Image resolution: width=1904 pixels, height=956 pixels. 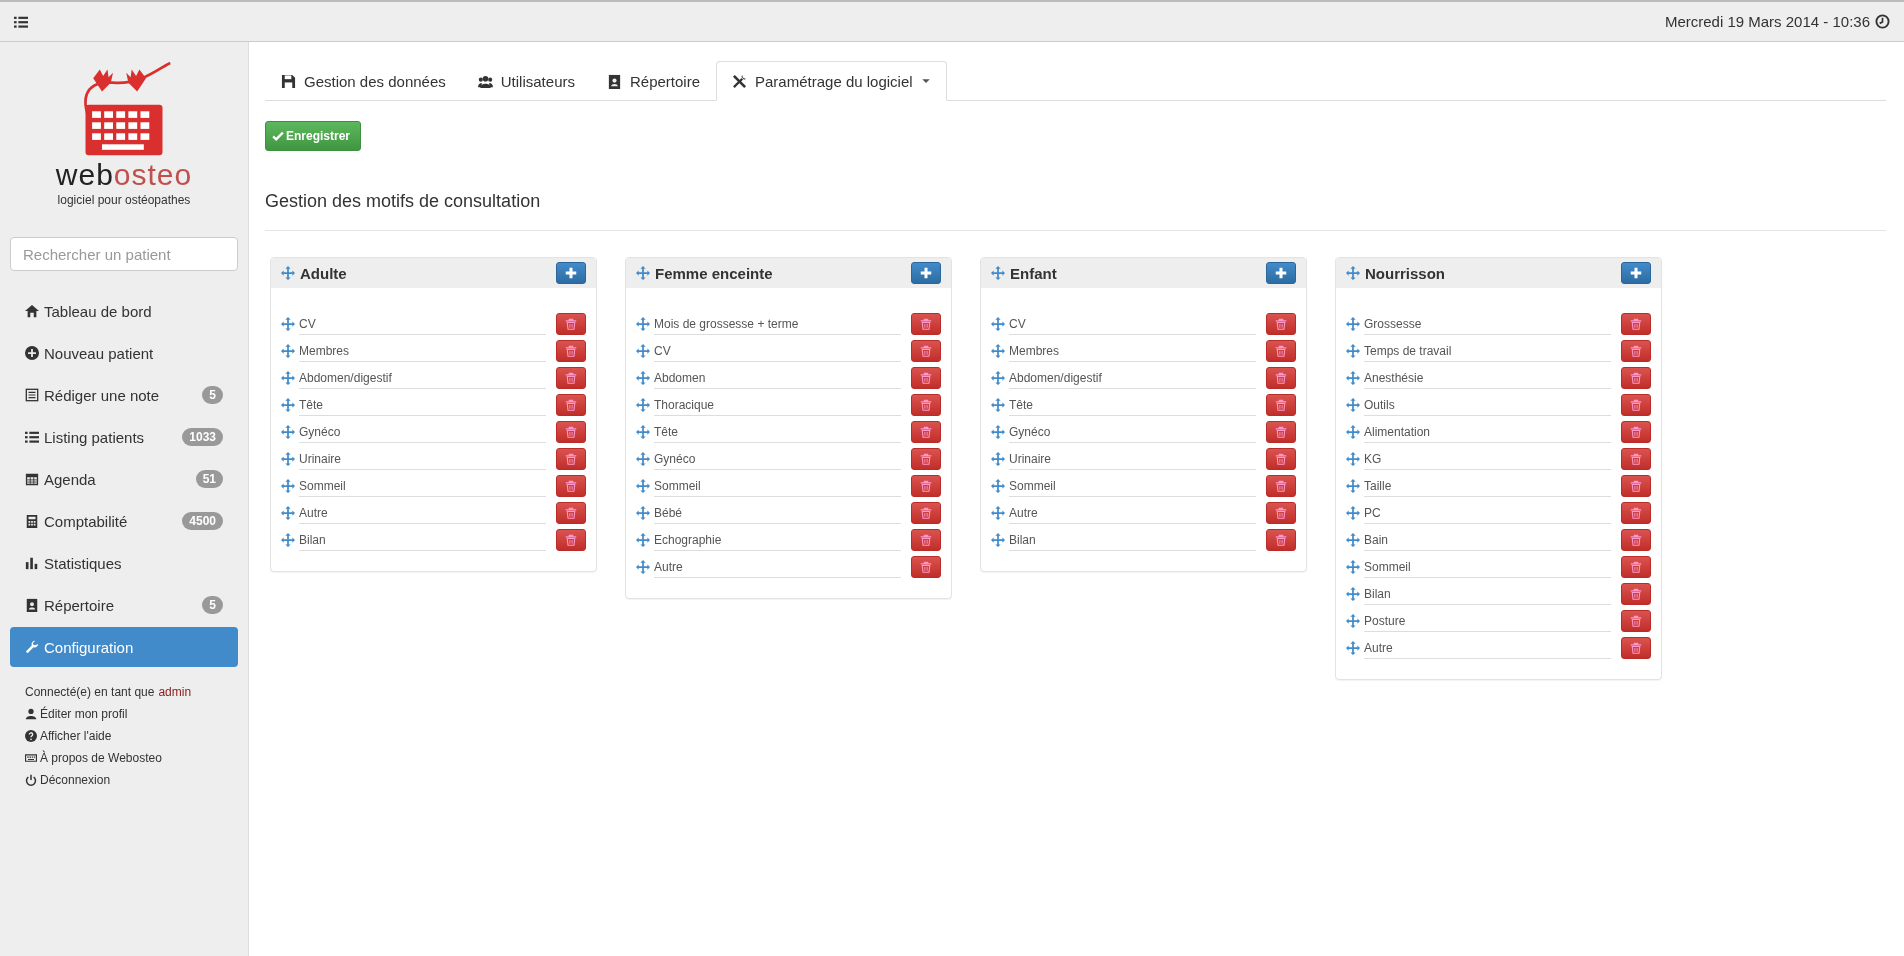 I want to click on reason-label: Grossesse, so click(x=1487, y=324).